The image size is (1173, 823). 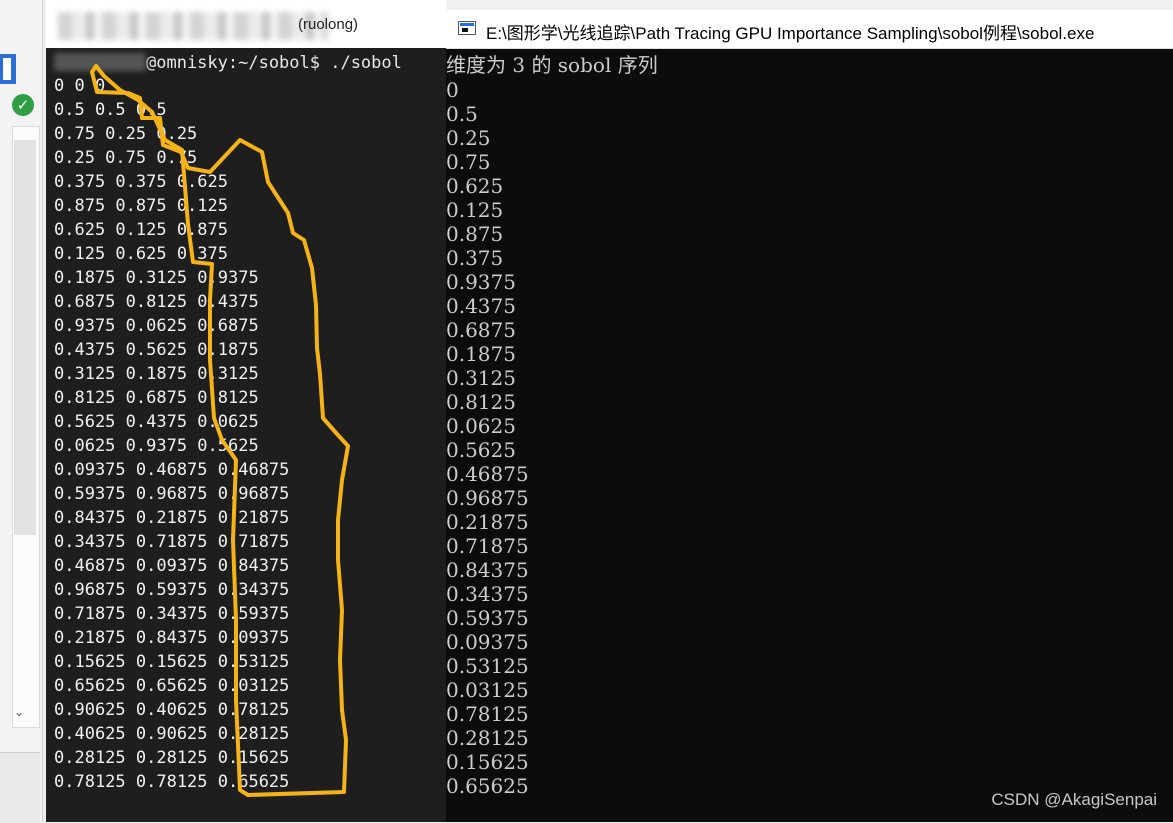 I want to click on console-output-line: 0.9375, so click(x=481, y=282).